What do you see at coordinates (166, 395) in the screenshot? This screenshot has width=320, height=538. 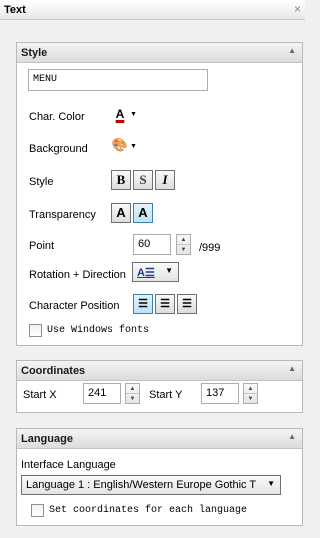 I see `start-y-label: Start Y` at bounding box center [166, 395].